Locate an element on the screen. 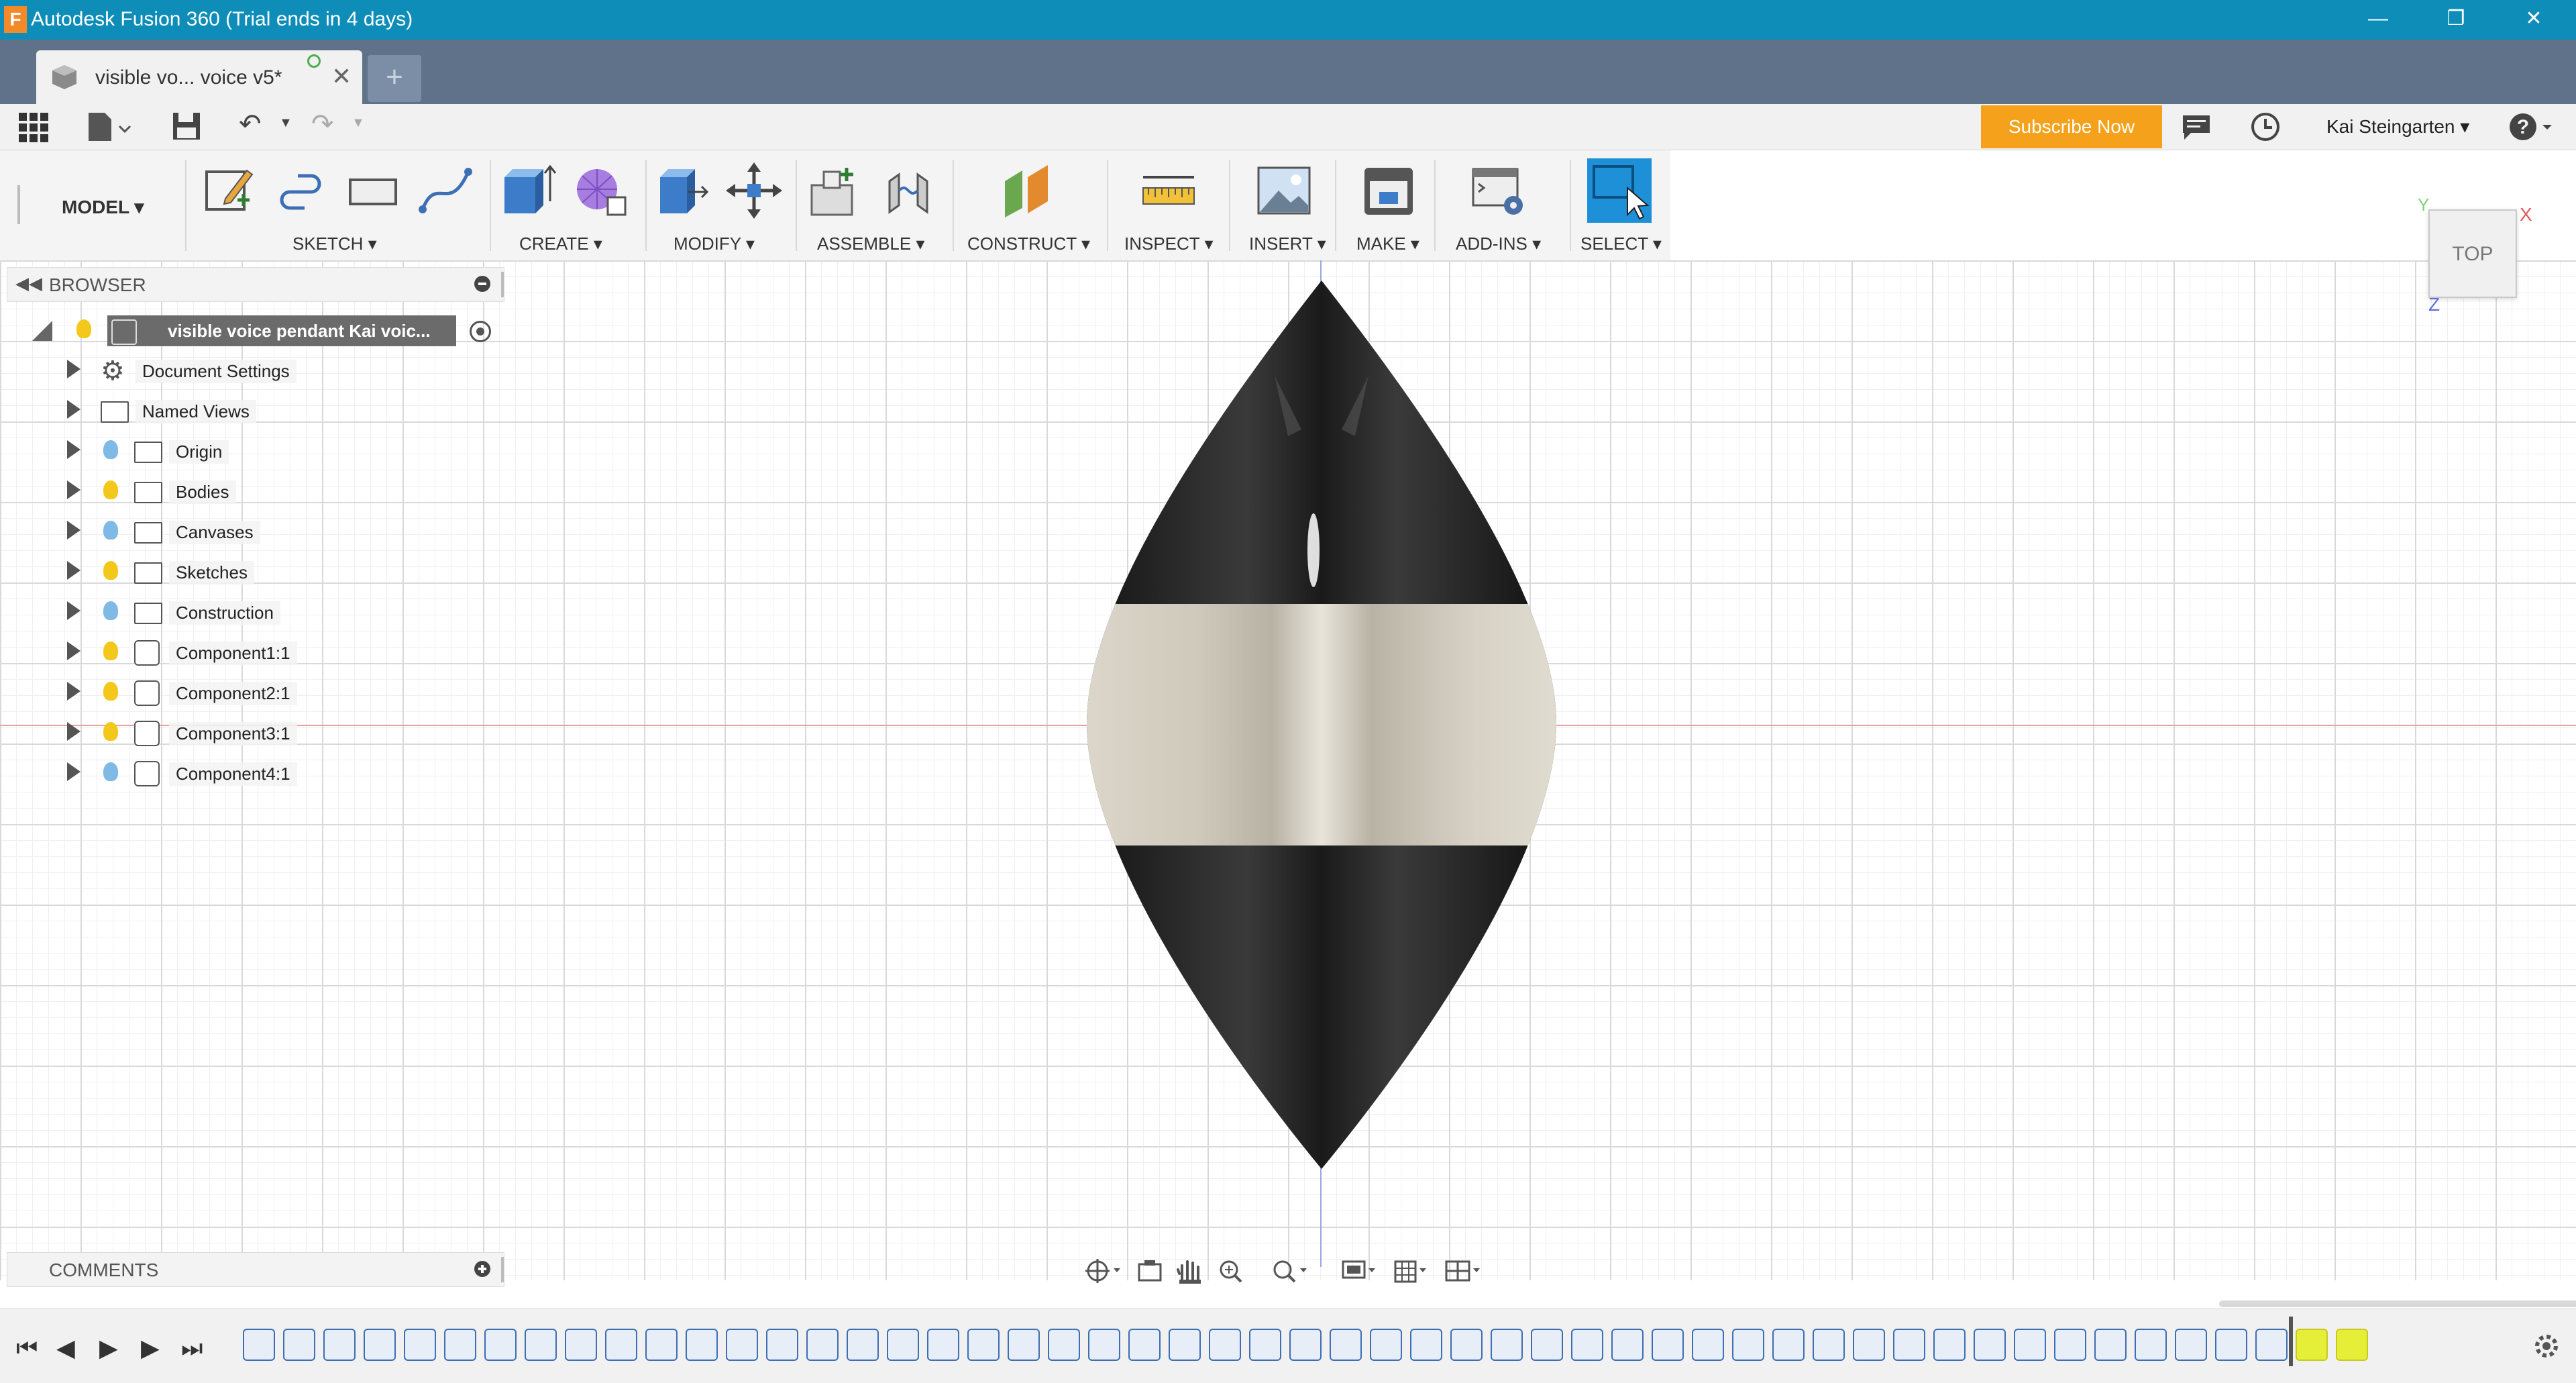 The width and height of the screenshot is (2576, 1383). browser-item-component4-1: Component4:1 is located at coordinates (201, 773).